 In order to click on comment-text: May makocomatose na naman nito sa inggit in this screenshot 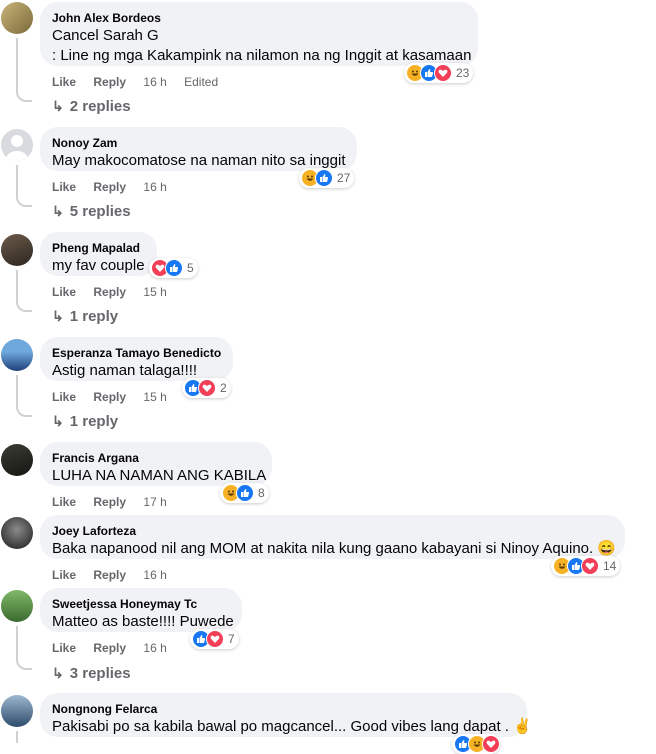, I will do `click(199, 160)`.